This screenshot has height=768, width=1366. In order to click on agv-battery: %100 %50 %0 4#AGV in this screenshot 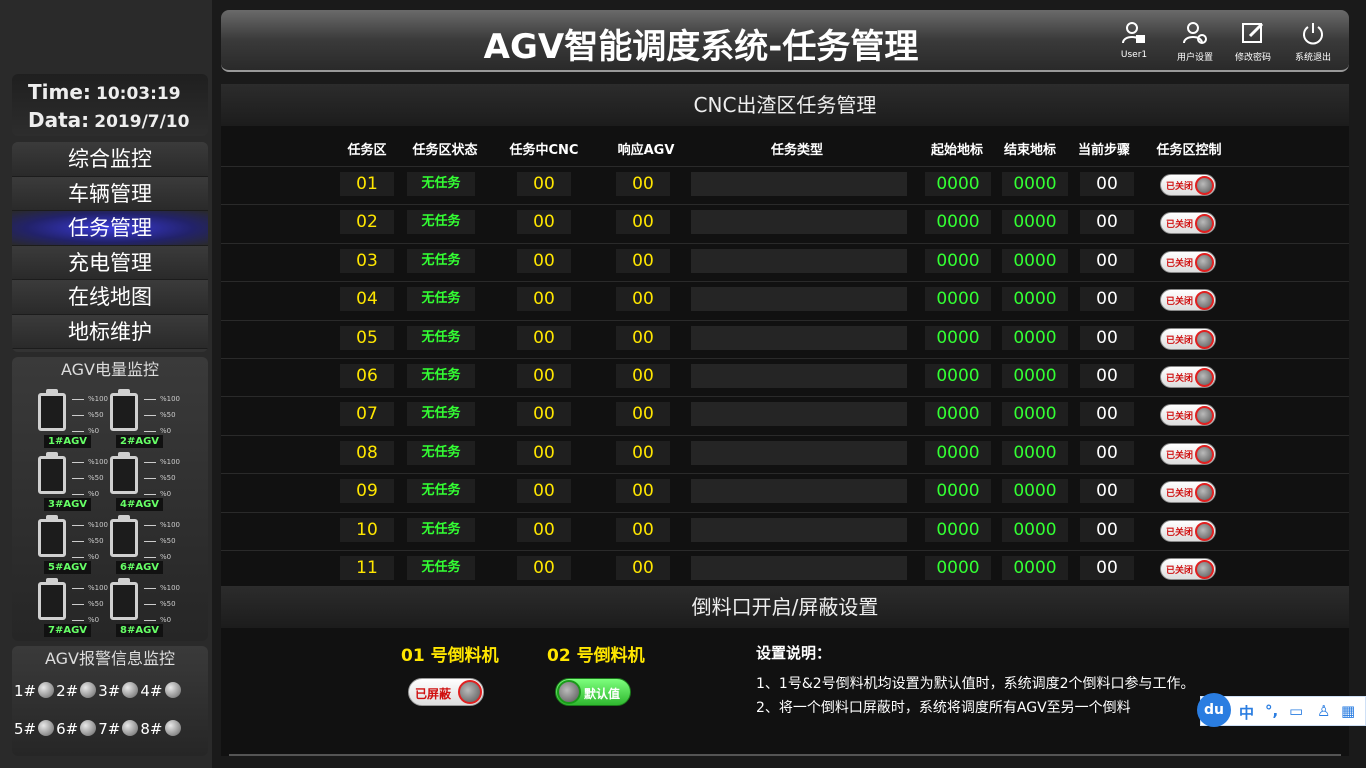, I will do `click(144, 482)`.